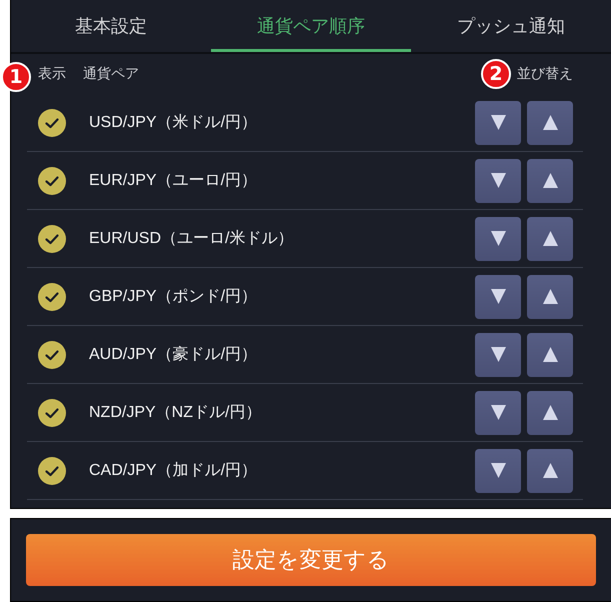 This screenshot has height=602, width=611. I want to click on currency-pair-label: GBP/JPY（ポンド/円）, so click(173, 297).